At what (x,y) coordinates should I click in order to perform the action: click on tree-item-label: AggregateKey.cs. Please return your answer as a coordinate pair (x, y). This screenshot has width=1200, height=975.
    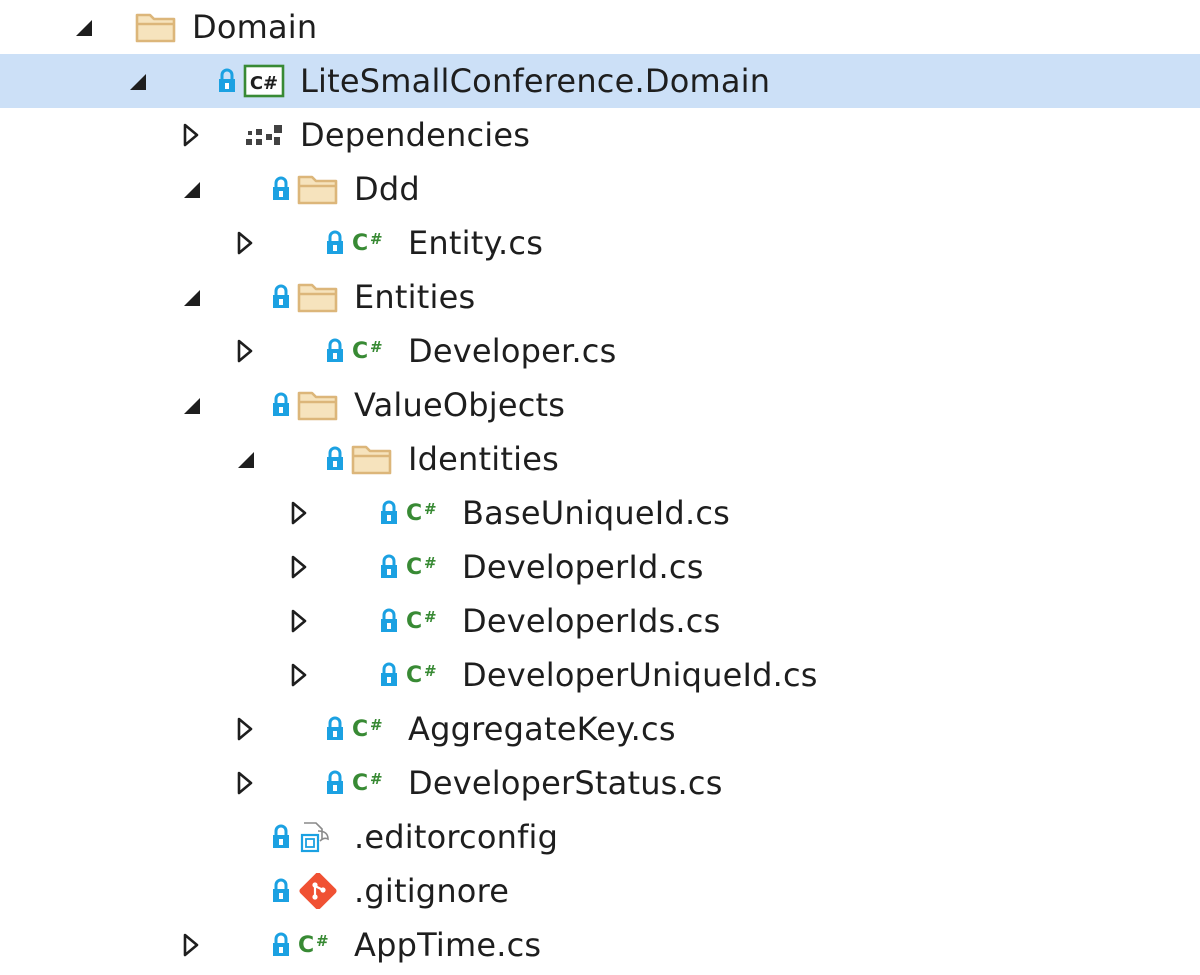
    Looking at the image, I should click on (542, 729).